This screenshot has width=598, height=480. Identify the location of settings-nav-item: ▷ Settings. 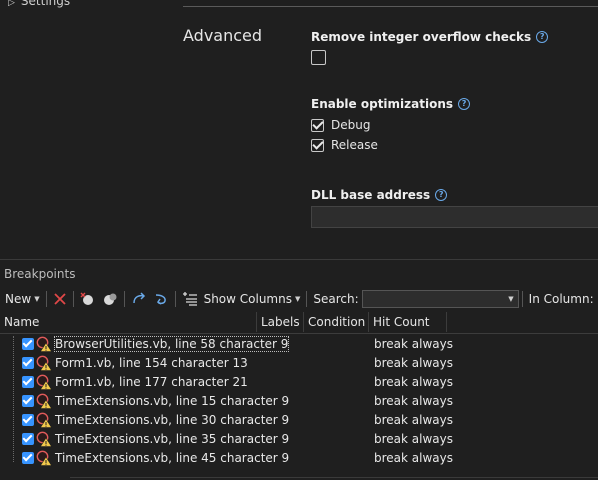
(39, 4).